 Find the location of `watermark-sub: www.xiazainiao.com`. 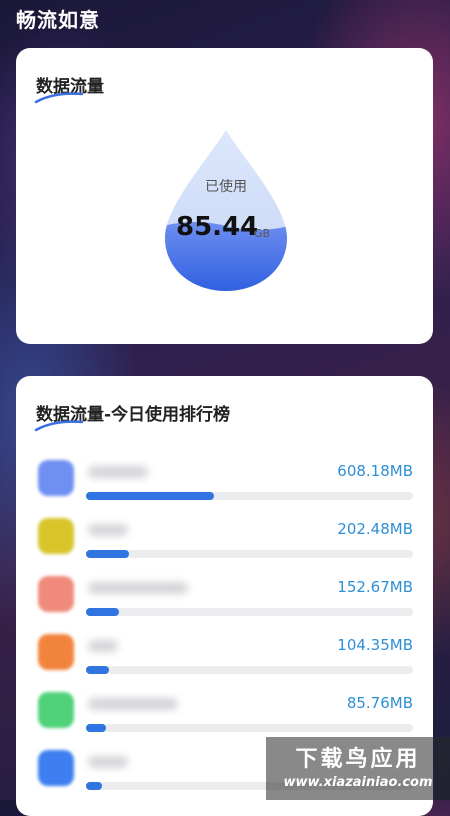

watermark-sub: www.xiazainiao.com is located at coordinates (358, 782).